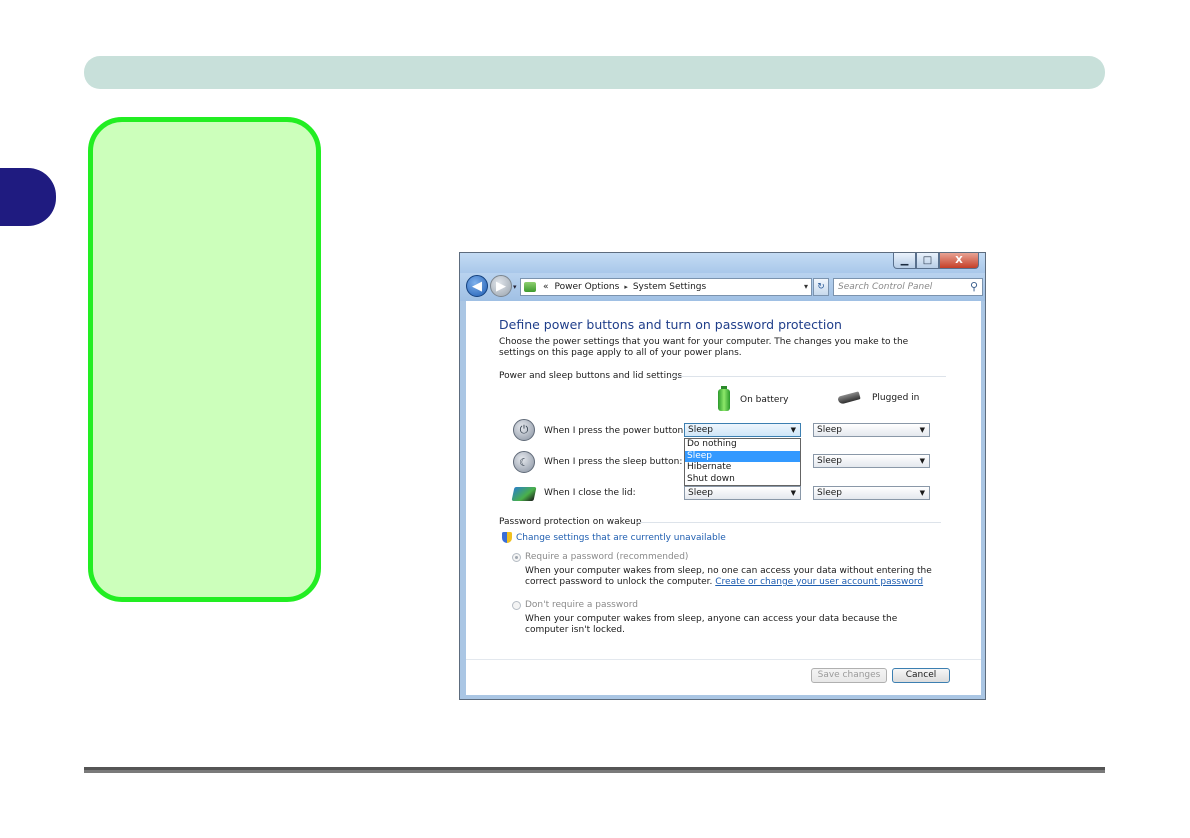  What do you see at coordinates (806, 286) in the screenshot?
I see `address-dropdown-icon: ▾` at bounding box center [806, 286].